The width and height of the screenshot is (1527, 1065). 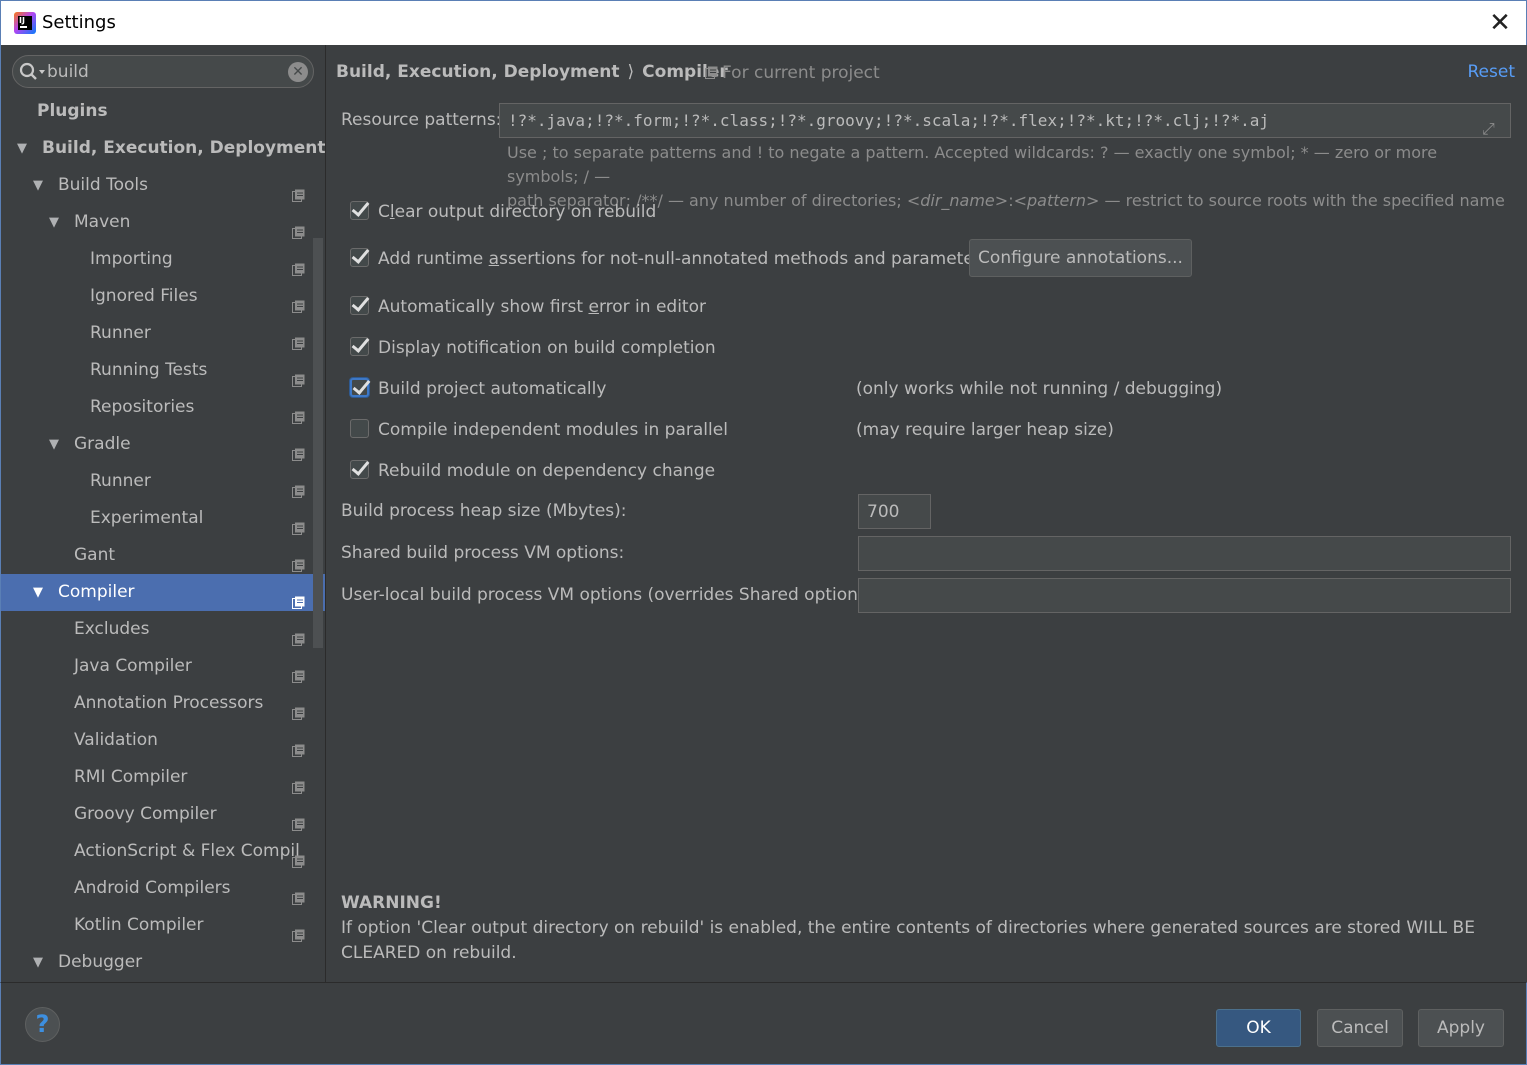 I want to click on heap-size-label: Build process heap size (Mbytes):, so click(x=484, y=511).